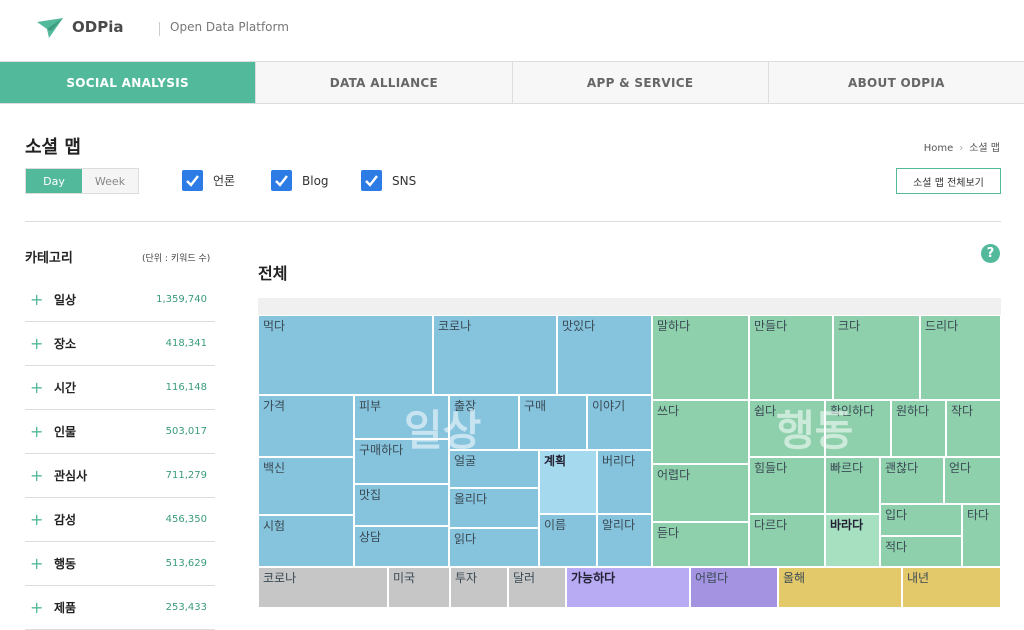  What do you see at coordinates (120, 476) in the screenshot?
I see `category-item: + 관심사 711,279` at bounding box center [120, 476].